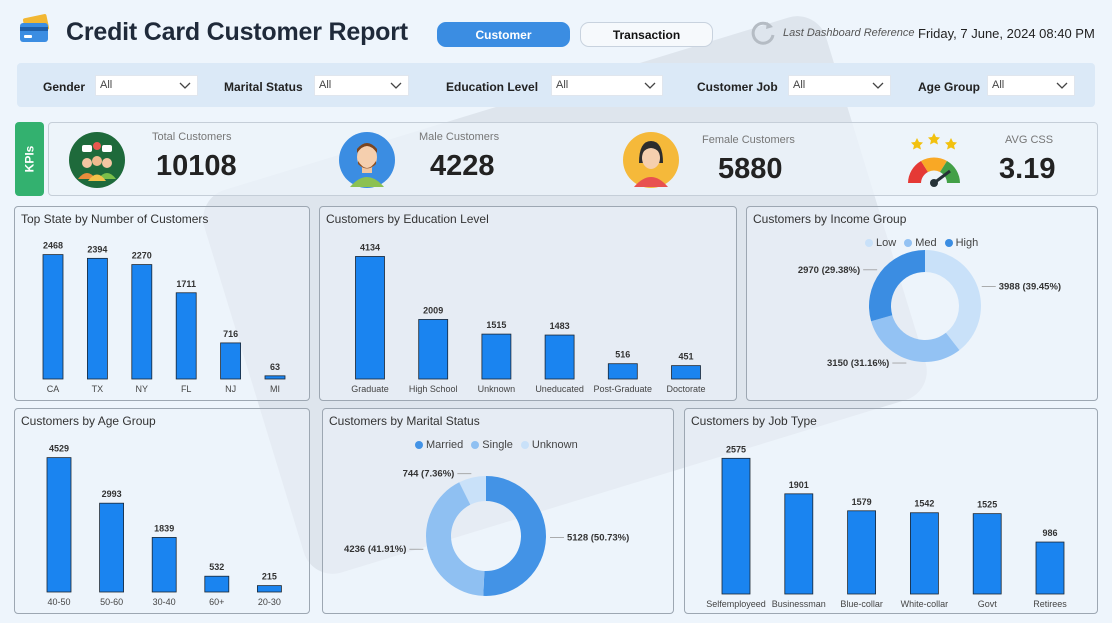 The width and height of the screenshot is (1112, 623). Describe the element at coordinates (1030, 286) in the screenshot. I see `income-data-label-0: 3988 (39.45%)` at that location.